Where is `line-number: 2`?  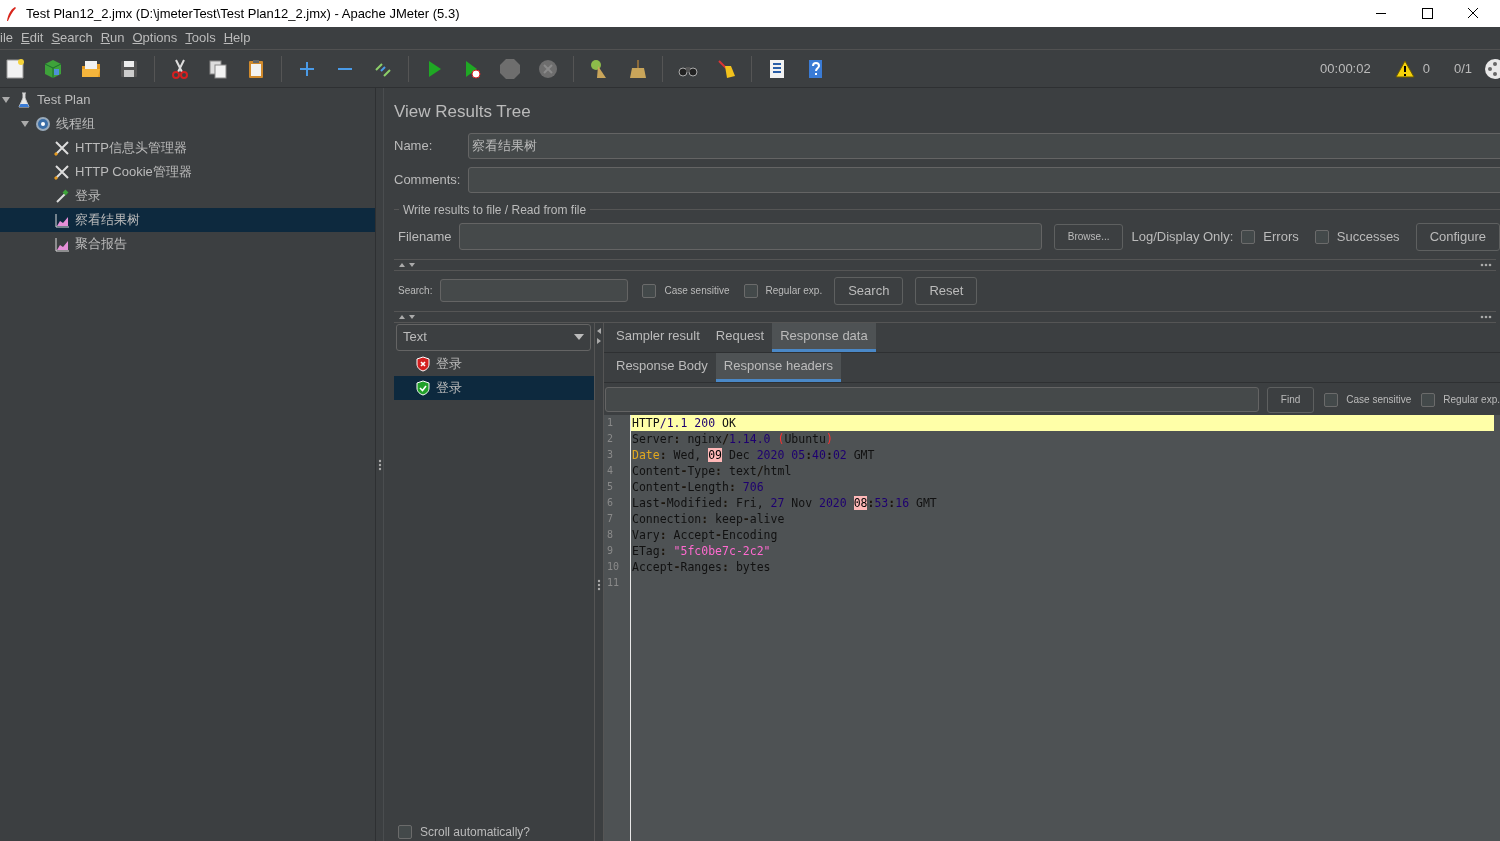 line-number: 2 is located at coordinates (610, 438).